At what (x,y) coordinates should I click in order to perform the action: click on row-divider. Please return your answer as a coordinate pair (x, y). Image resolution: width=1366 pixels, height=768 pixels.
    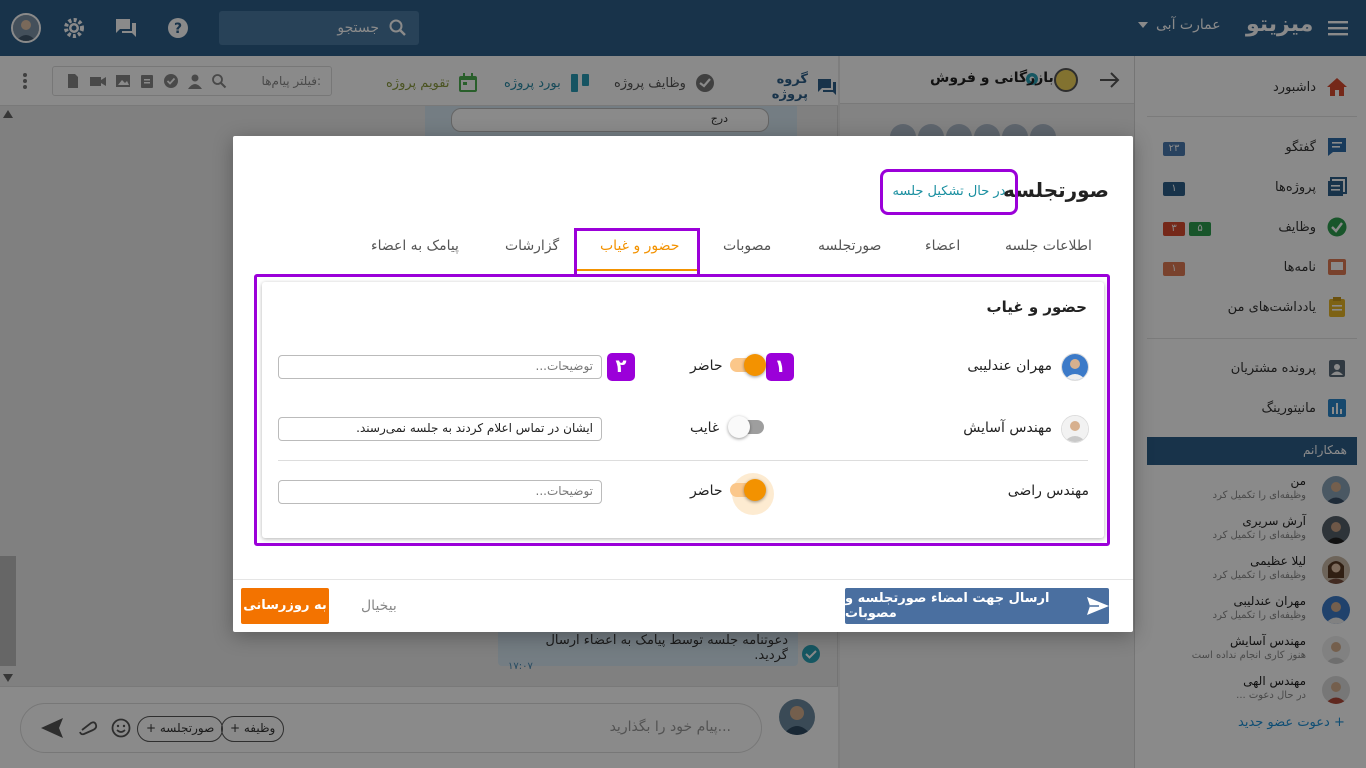
    Looking at the image, I should click on (683, 460).